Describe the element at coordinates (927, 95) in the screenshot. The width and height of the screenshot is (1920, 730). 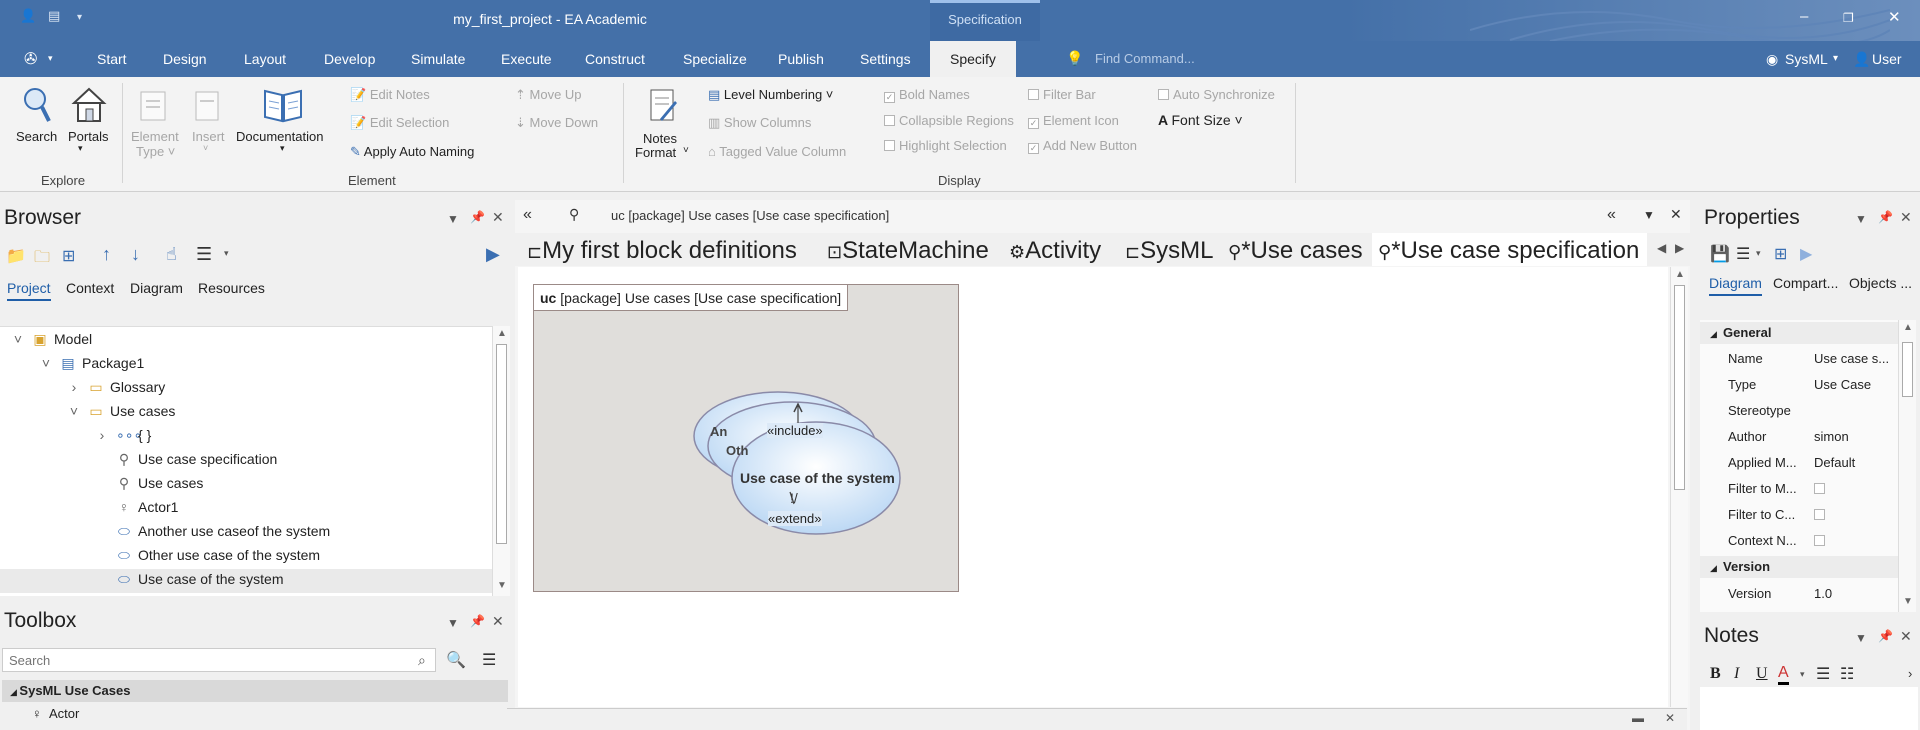
I see `bold-names-checkbox: ✓ Bold Names` at that location.